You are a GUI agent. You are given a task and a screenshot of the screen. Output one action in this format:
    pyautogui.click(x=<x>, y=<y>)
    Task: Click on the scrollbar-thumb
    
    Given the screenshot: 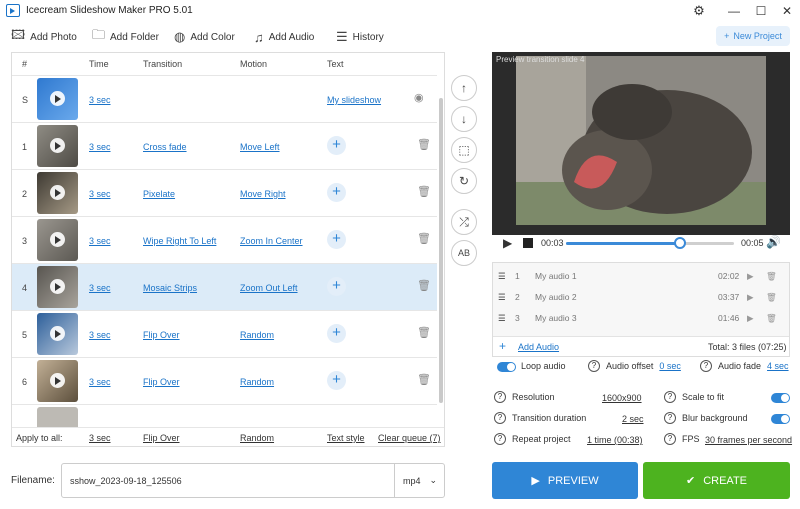 What is the action you would take?
    pyautogui.click(x=441, y=250)
    